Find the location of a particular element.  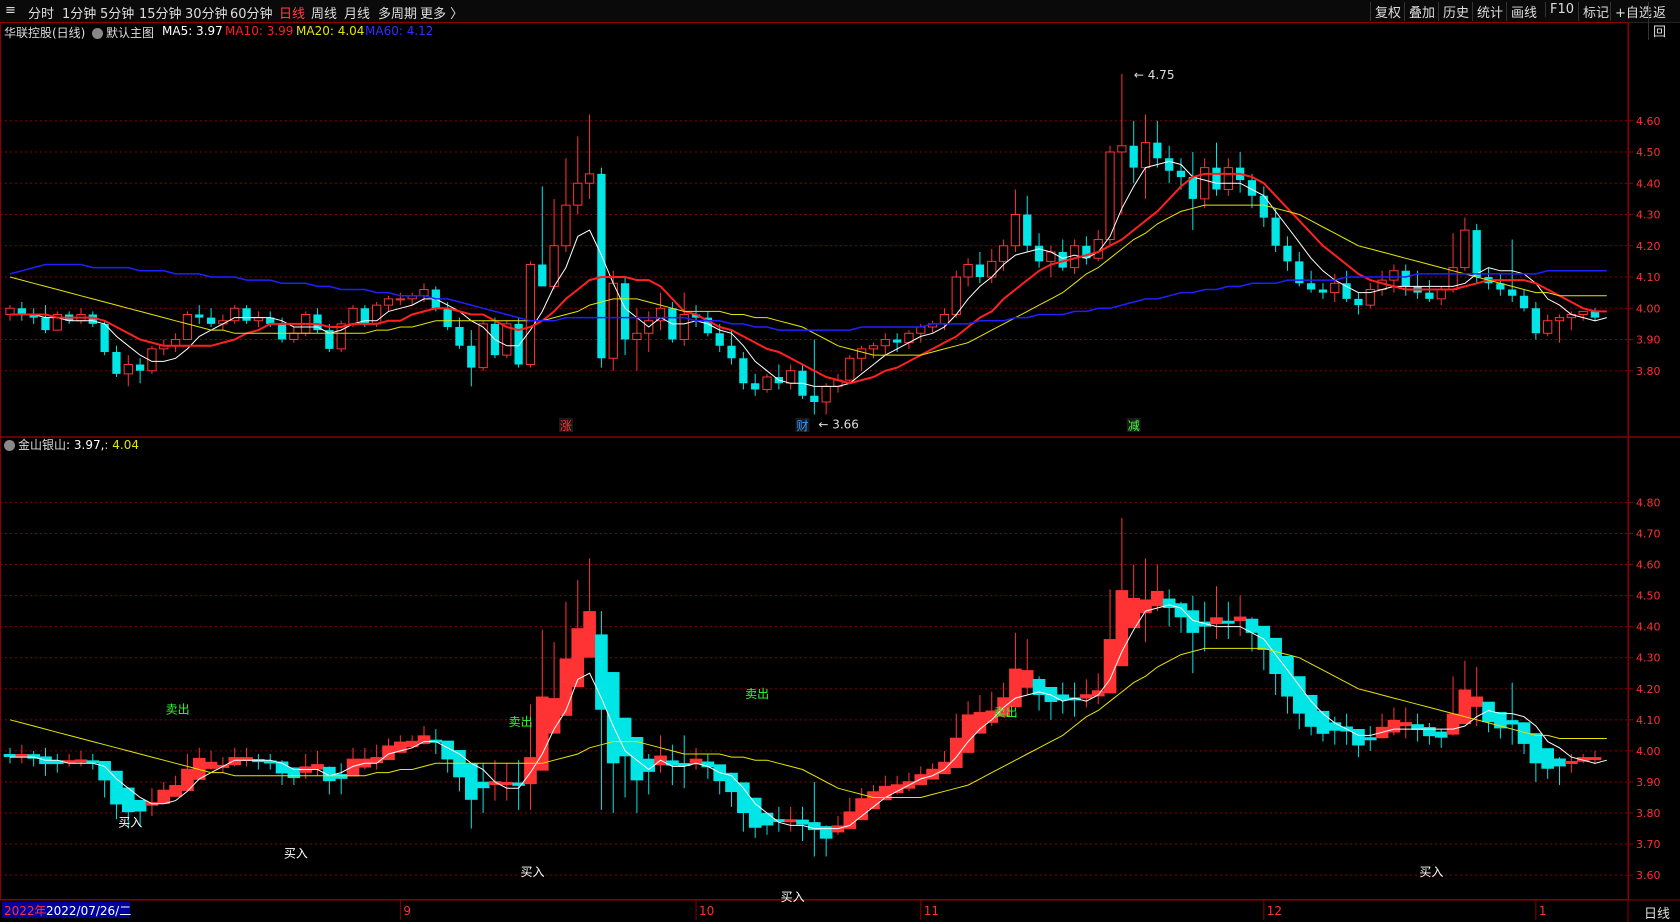

date-cursor-label: 2022/07/26/二 is located at coordinates (88, 911).